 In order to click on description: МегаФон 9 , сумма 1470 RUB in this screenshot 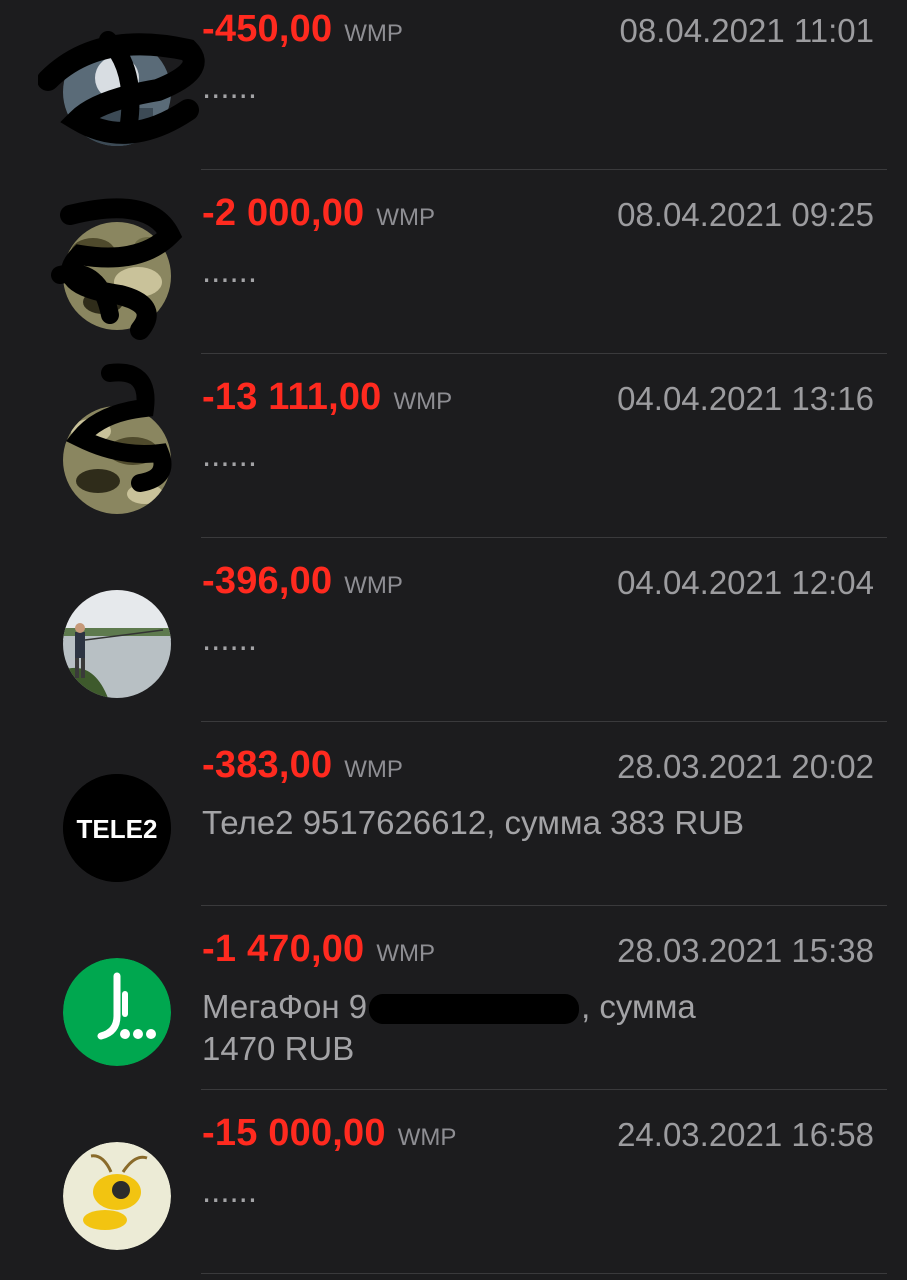, I will do `click(512, 1028)`.